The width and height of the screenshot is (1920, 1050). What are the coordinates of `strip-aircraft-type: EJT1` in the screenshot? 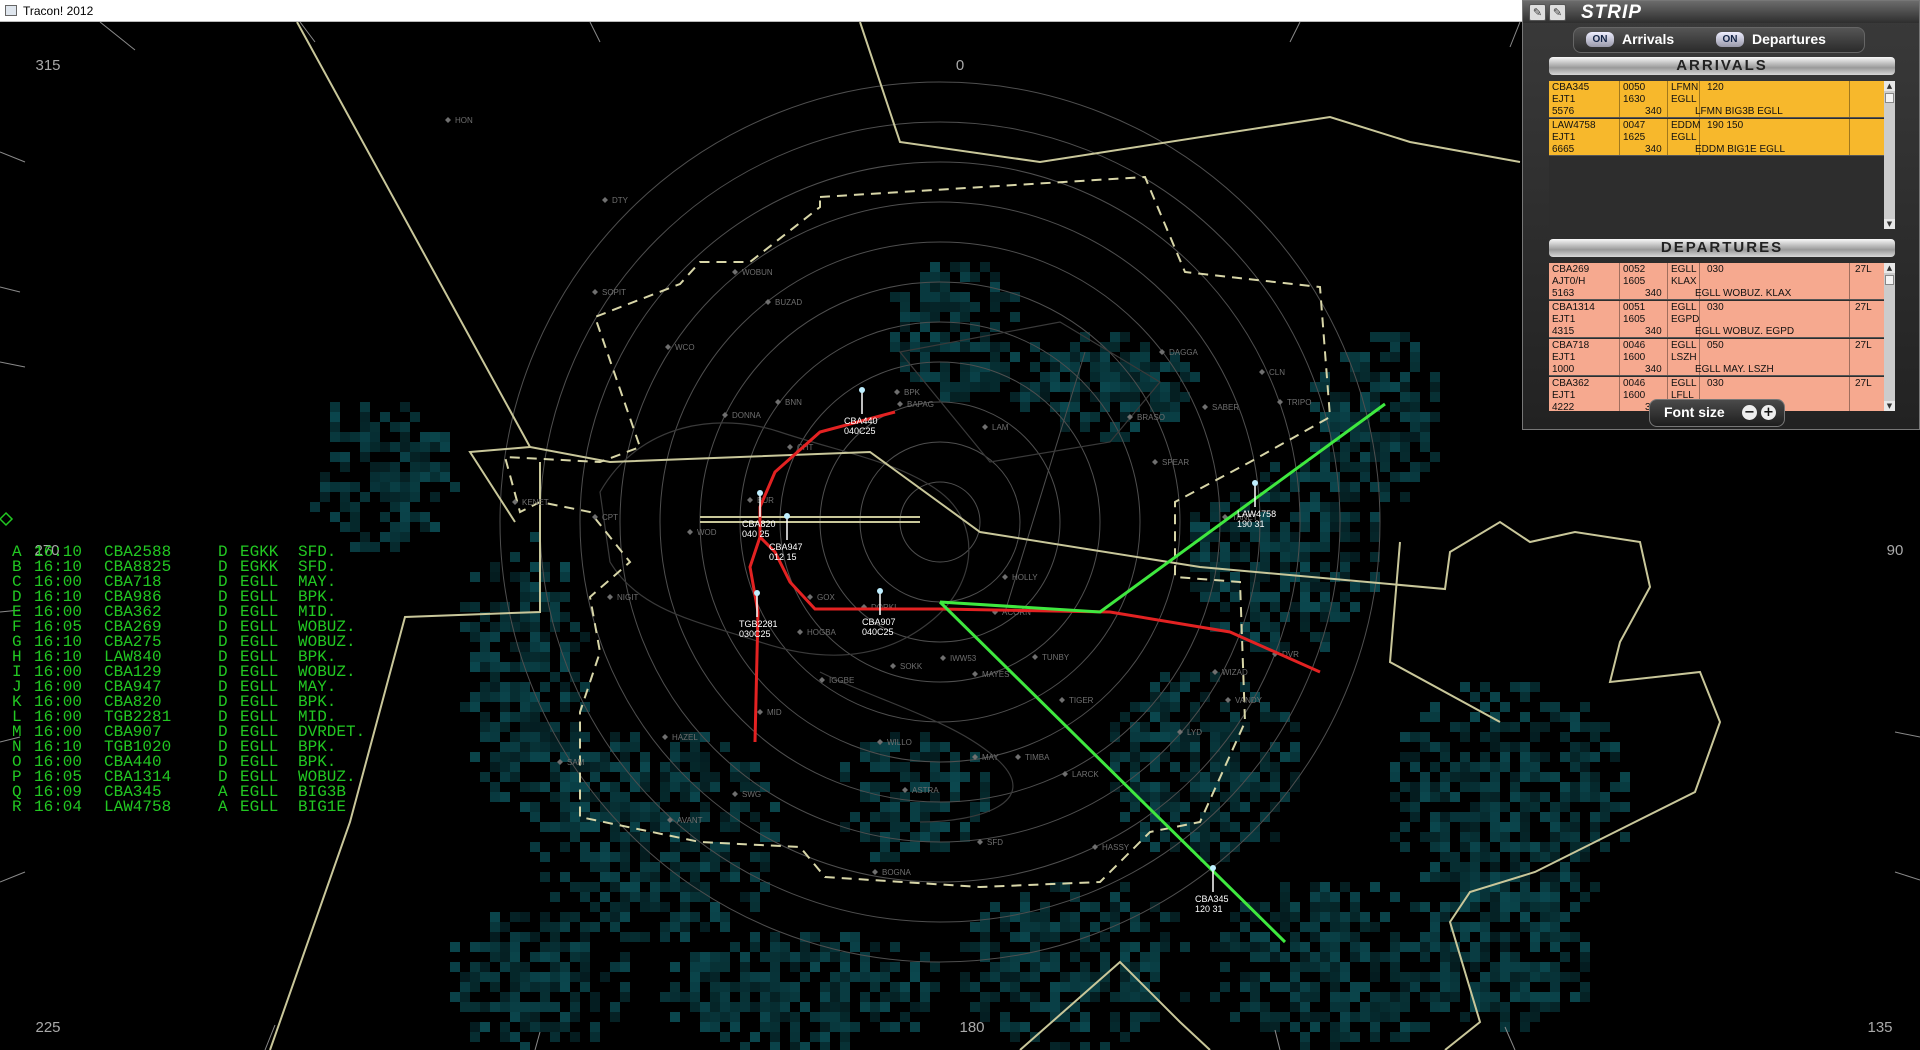 It's located at (1564, 319).